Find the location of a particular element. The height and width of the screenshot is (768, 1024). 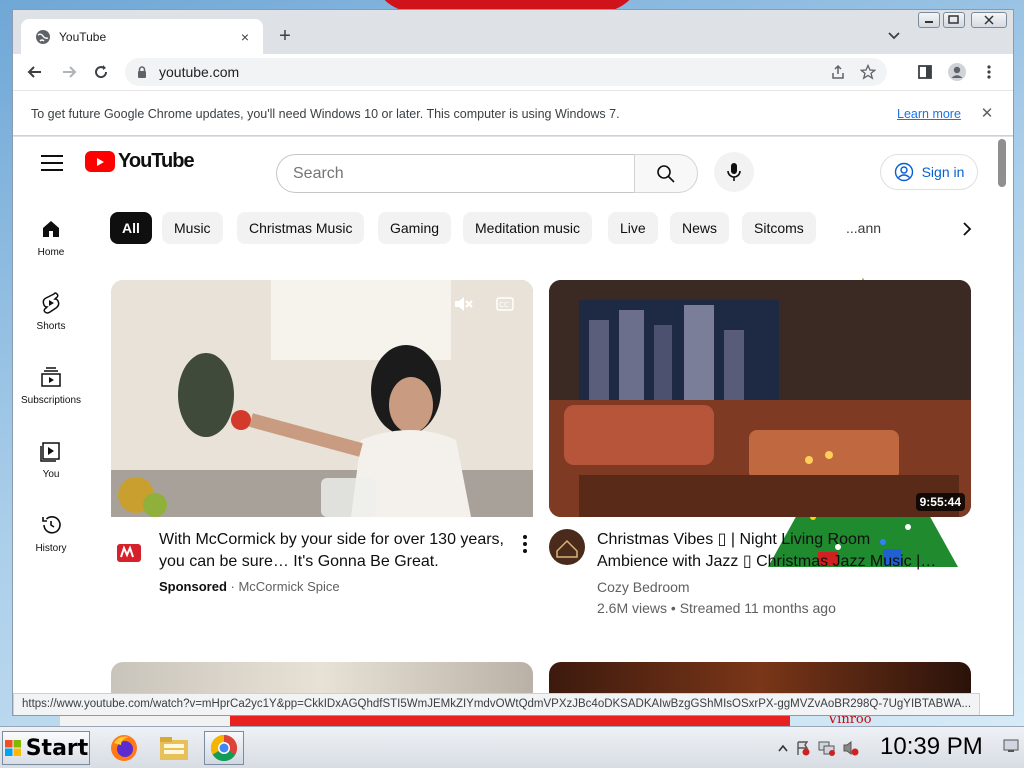

guide-menu-button is located at coordinates (52, 164).